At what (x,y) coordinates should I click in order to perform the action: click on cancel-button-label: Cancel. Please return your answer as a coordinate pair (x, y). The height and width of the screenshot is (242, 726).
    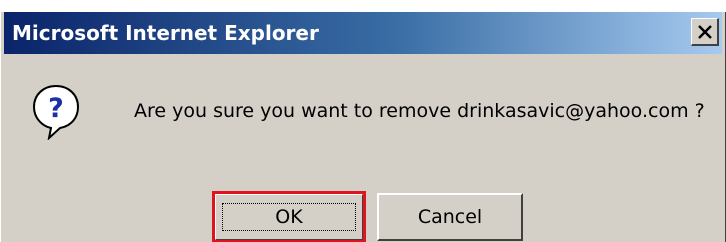
    Looking at the image, I should click on (450, 217).